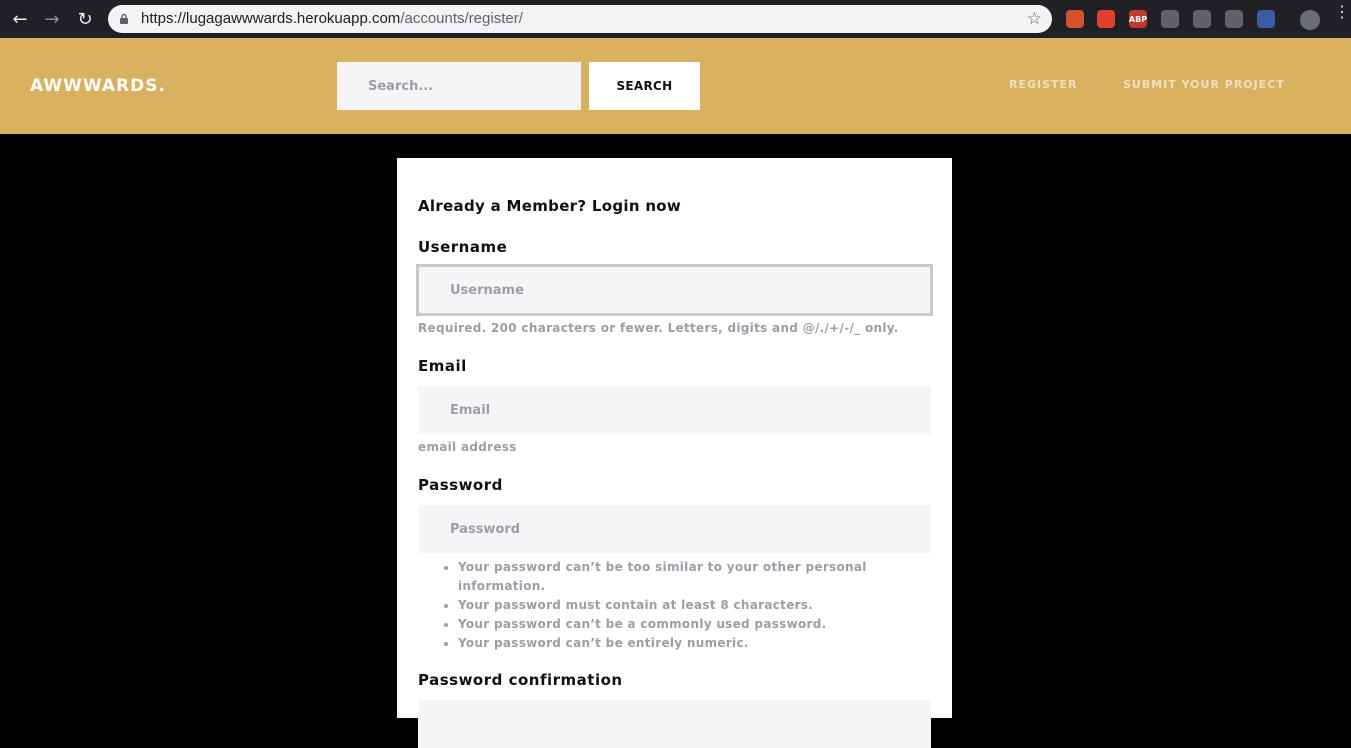  Describe the element at coordinates (674, 410) in the screenshot. I see `email-field` at that location.